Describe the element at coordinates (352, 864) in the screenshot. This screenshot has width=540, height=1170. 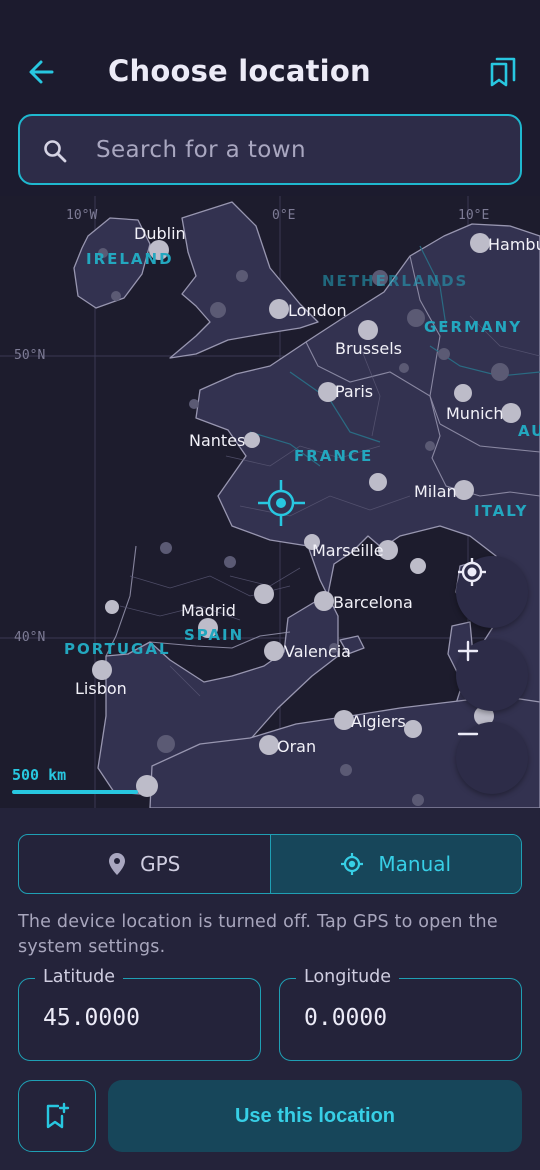
I see `crosshair-icon` at that location.